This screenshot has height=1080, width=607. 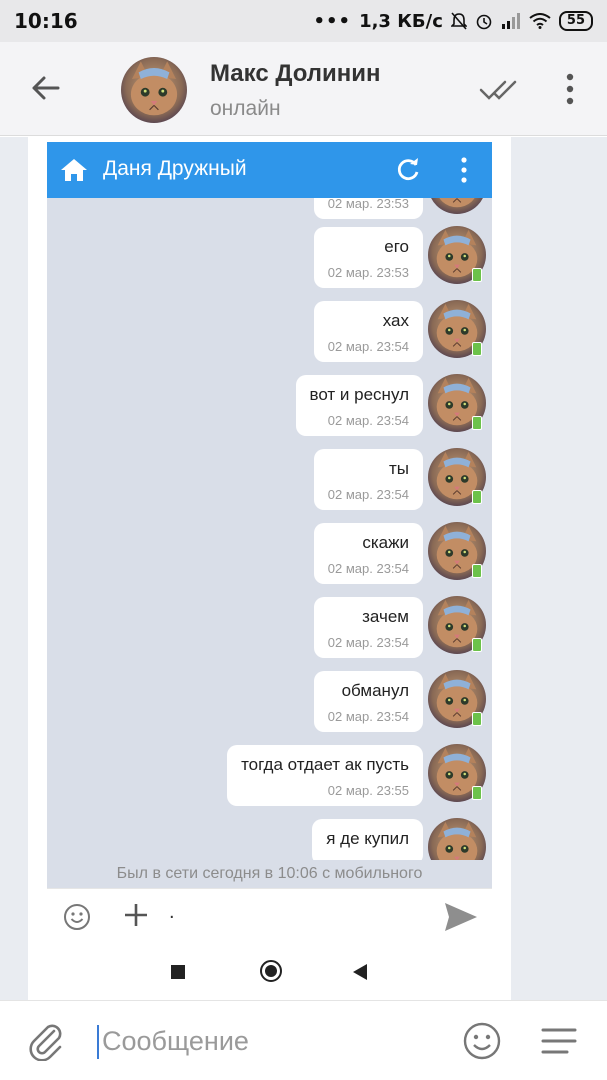 I want to click on message-bubble: его 02 мар. 23:53, so click(x=368, y=257).